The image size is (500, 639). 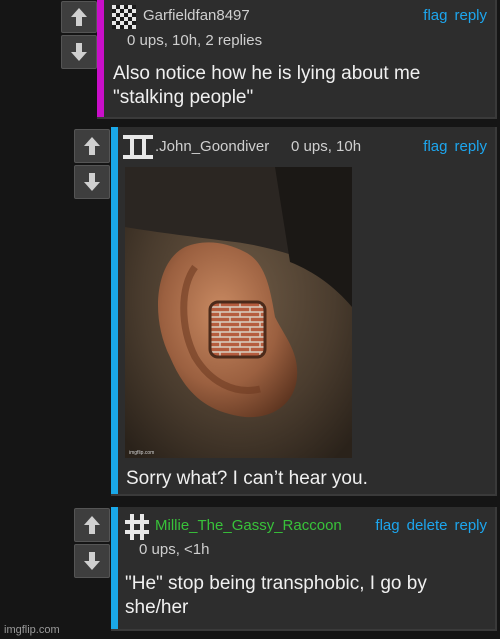 I want to click on comment-username: Garfieldfan8497, so click(x=196, y=15).